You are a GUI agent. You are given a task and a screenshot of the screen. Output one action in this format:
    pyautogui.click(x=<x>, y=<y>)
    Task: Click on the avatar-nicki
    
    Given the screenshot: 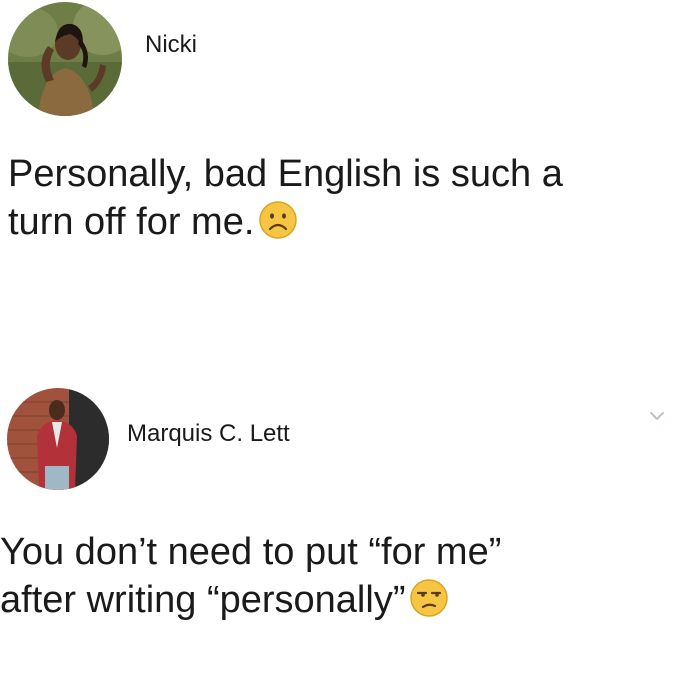 What is the action you would take?
    pyautogui.click(x=65, y=59)
    